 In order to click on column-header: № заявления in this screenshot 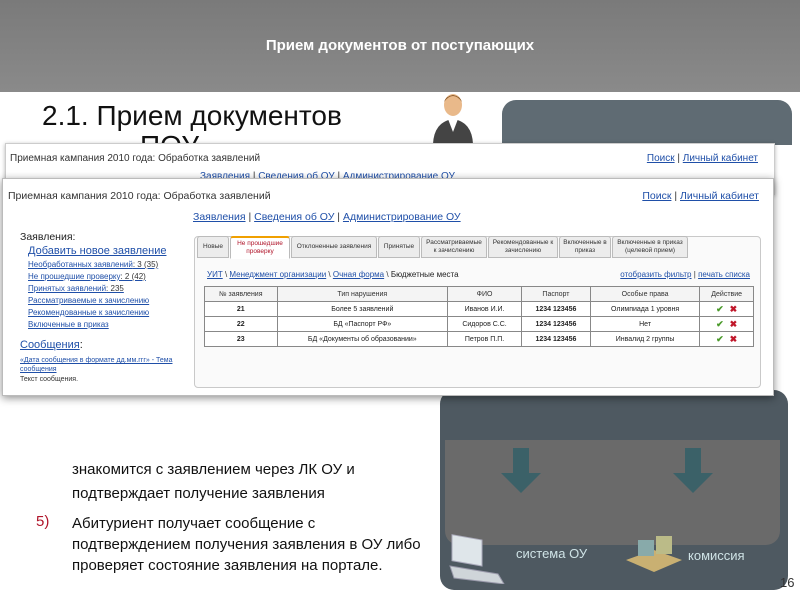, I will do `click(241, 294)`.